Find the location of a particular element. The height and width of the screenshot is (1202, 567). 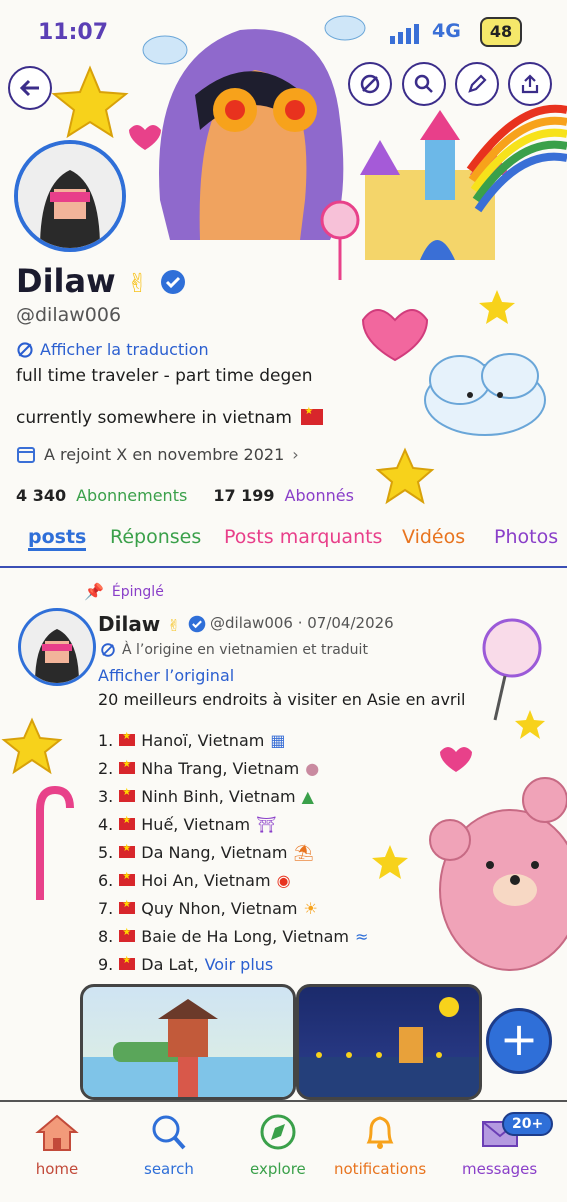

post-author-name: Dilaw is located at coordinates (129, 624).